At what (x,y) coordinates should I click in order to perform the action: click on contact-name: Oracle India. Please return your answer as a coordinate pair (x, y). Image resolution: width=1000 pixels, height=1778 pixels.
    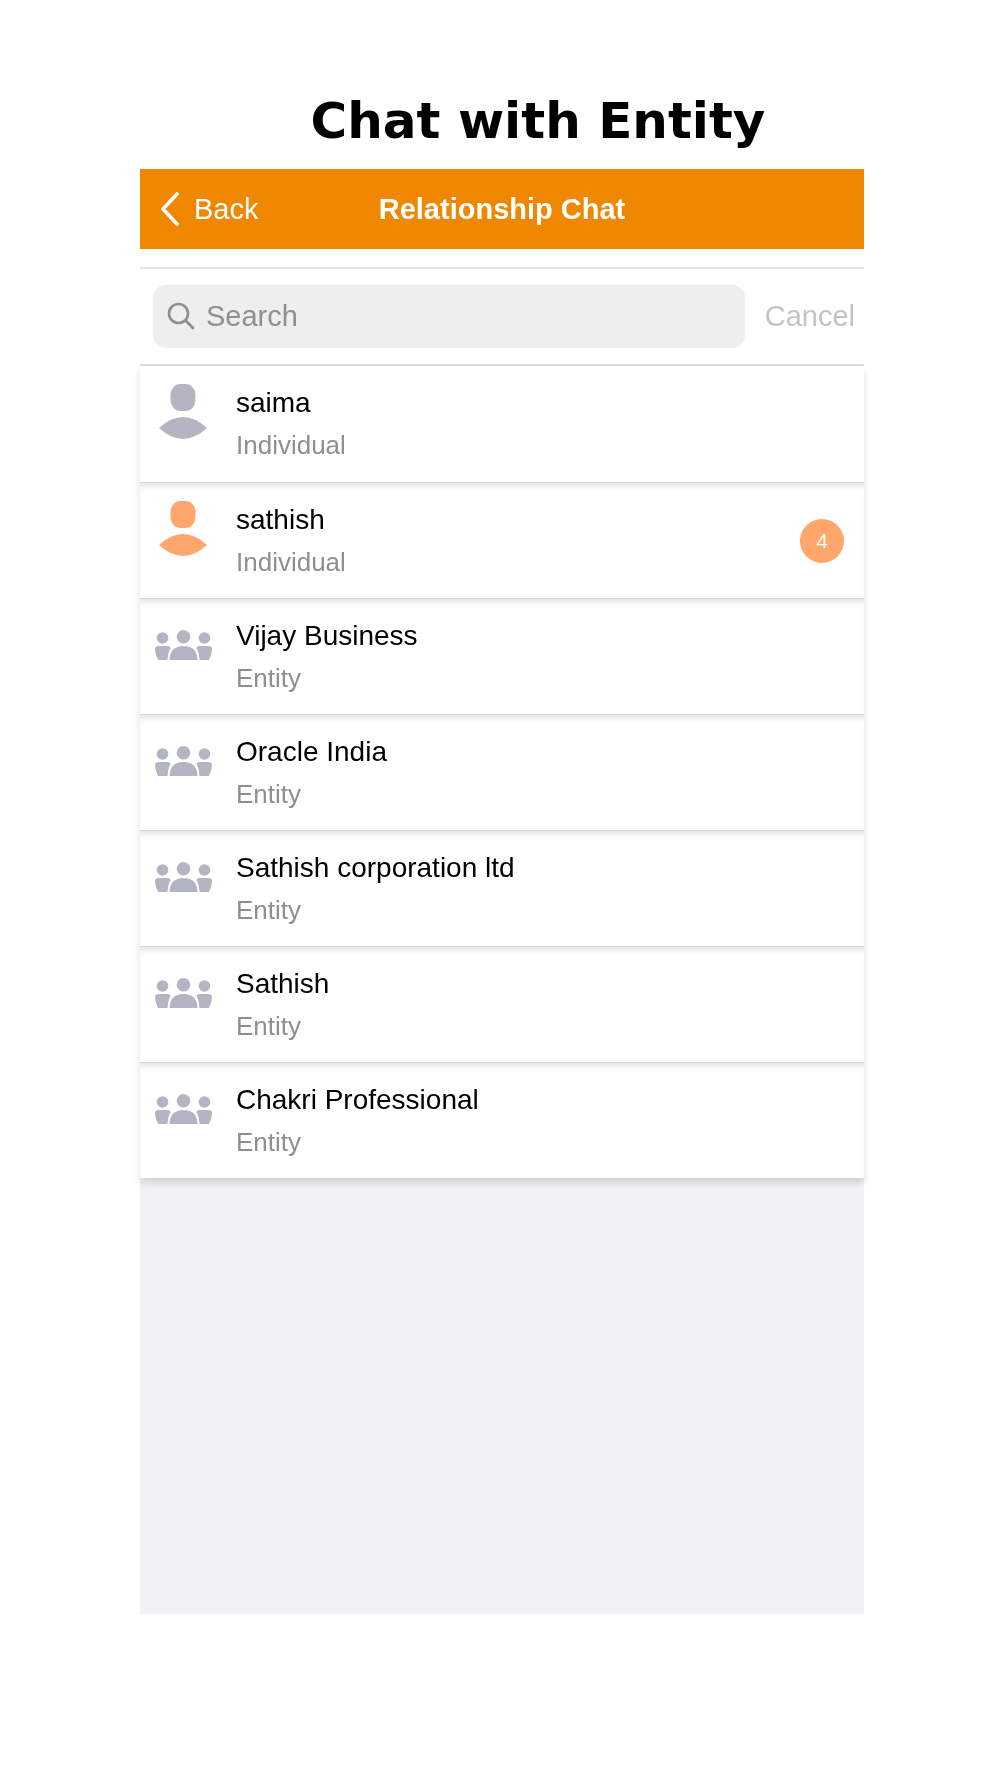
    Looking at the image, I should click on (311, 751).